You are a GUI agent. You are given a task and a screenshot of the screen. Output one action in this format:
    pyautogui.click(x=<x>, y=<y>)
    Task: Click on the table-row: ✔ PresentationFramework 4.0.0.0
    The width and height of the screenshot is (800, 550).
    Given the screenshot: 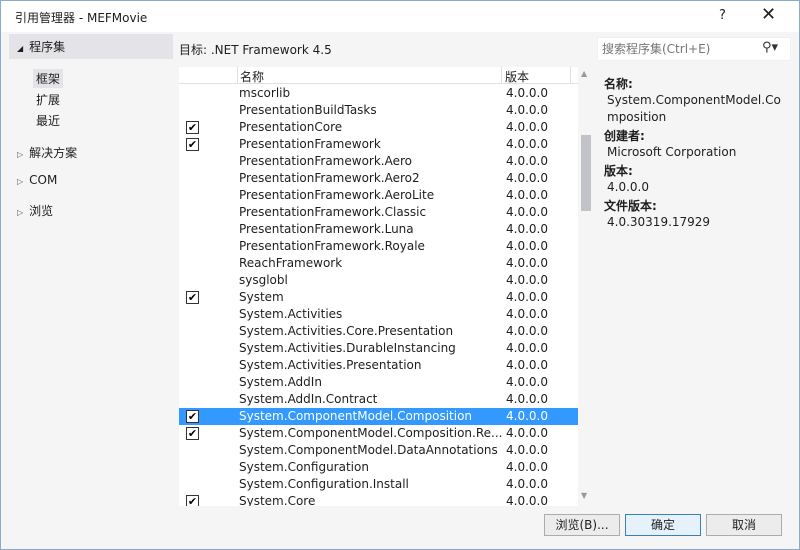 What is the action you would take?
    pyautogui.click(x=378, y=144)
    